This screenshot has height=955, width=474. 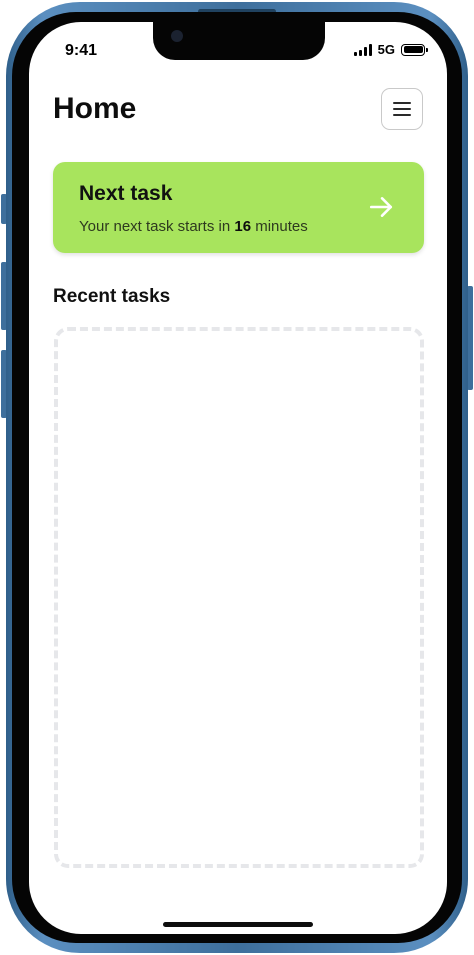 What do you see at coordinates (279, 226) in the screenshot?
I see `next-task-subtitle-suffix: minutes` at bounding box center [279, 226].